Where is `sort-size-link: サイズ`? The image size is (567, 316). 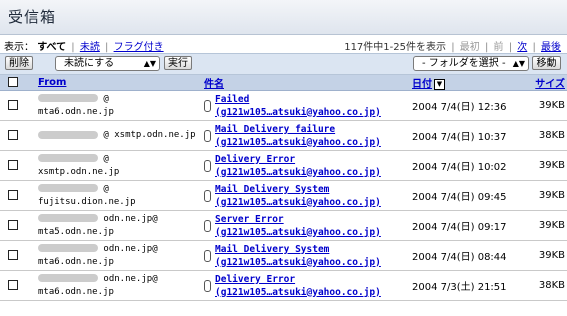 sort-size-link: サイズ is located at coordinates (550, 84).